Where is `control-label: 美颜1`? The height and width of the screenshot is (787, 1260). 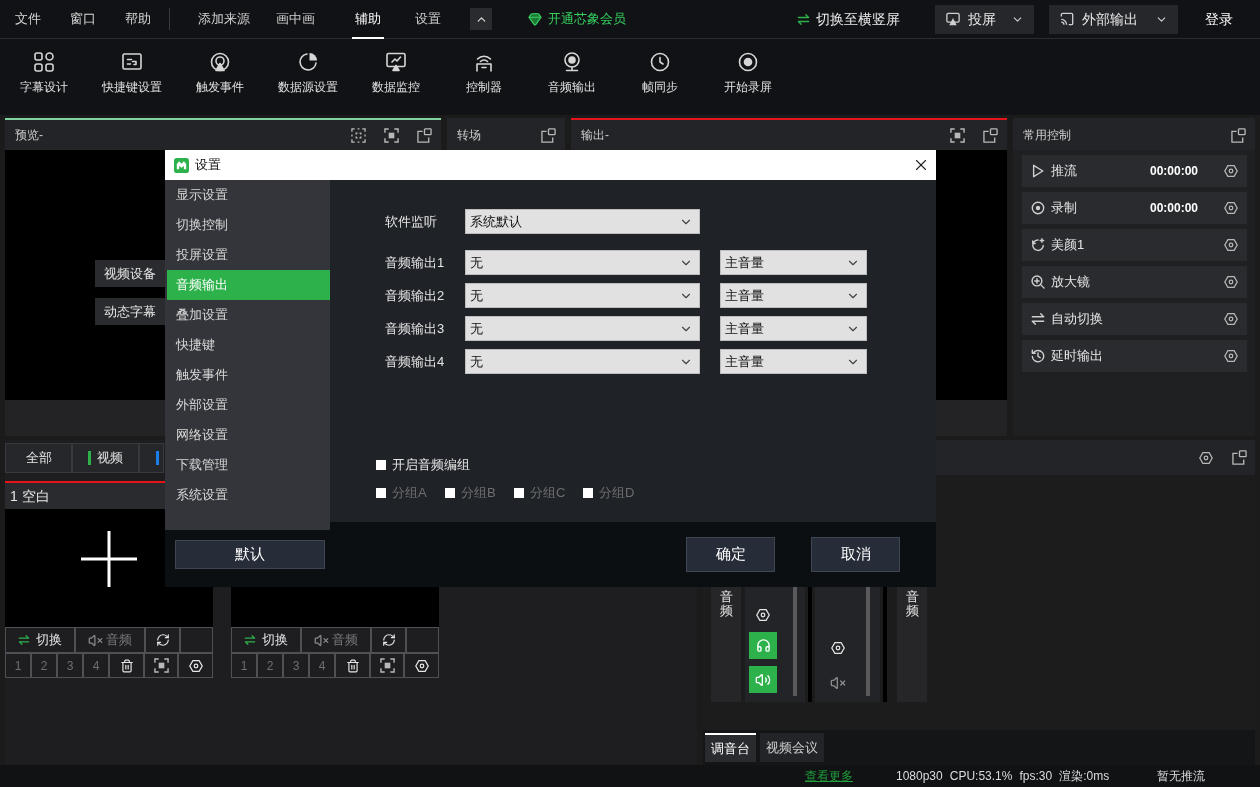 control-label: 美颜1 is located at coordinates (1068, 245).